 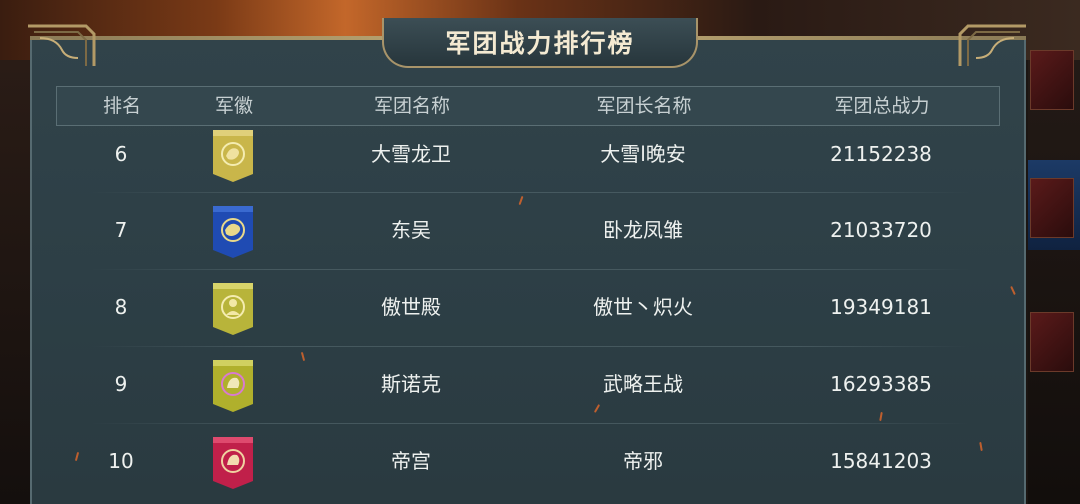 I want to click on legion-name-cell: 傲世殿, so click(x=411, y=307).